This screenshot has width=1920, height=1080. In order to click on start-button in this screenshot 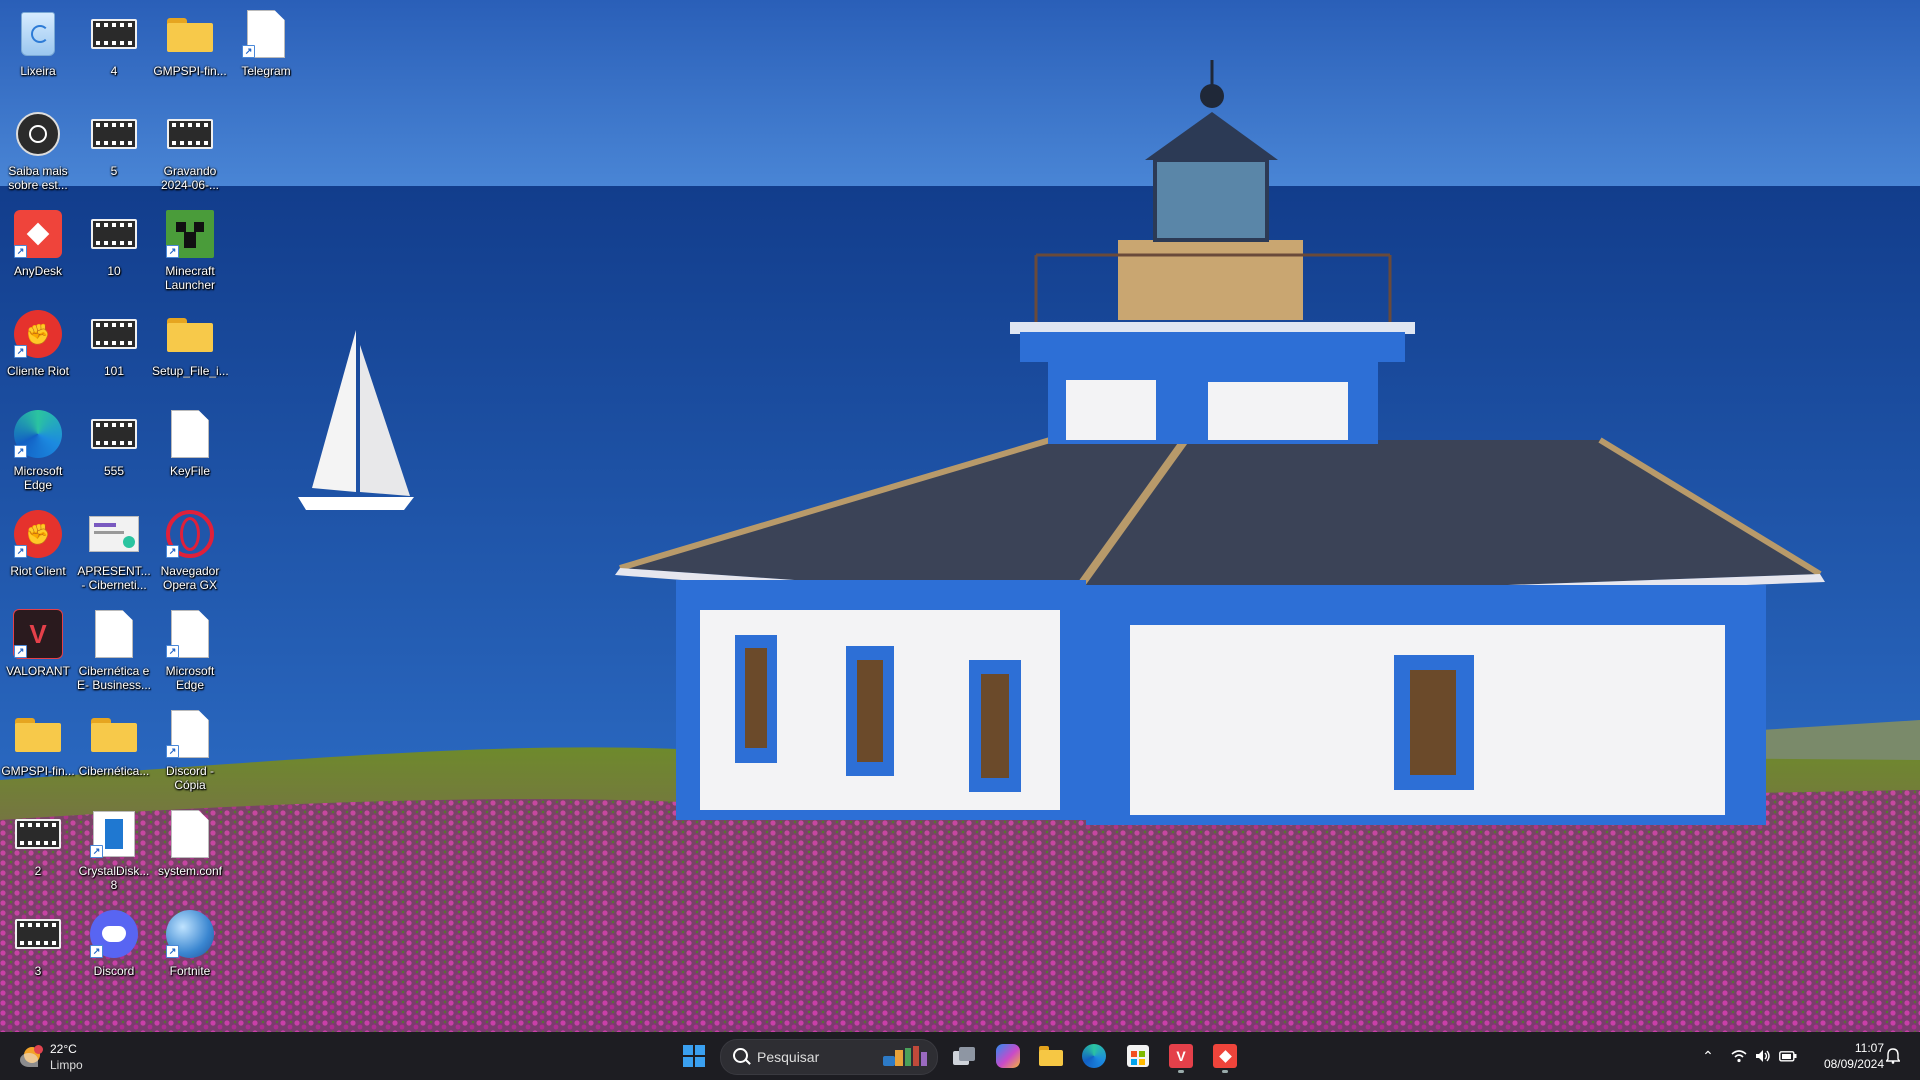, I will do `click(694, 1056)`.